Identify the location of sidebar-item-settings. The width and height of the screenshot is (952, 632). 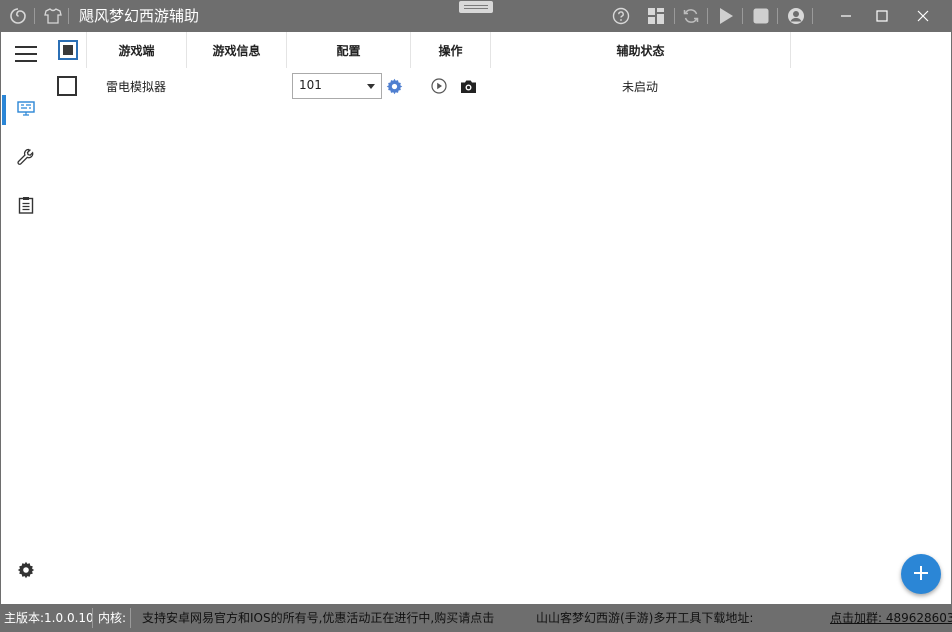
(26, 571).